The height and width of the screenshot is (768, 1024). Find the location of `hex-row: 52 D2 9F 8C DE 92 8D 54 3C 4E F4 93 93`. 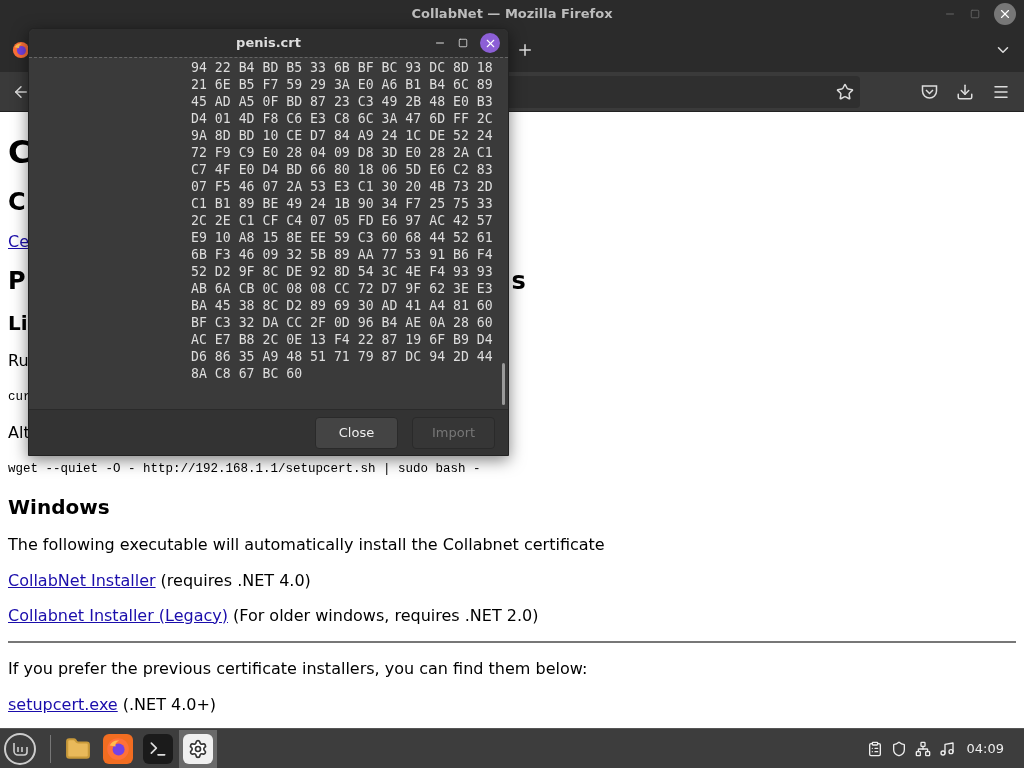

hex-row: 52 D2 9F 8C DE 92 8D 54 3C 4E F4 93 93 is located at coordinates (342, 271).